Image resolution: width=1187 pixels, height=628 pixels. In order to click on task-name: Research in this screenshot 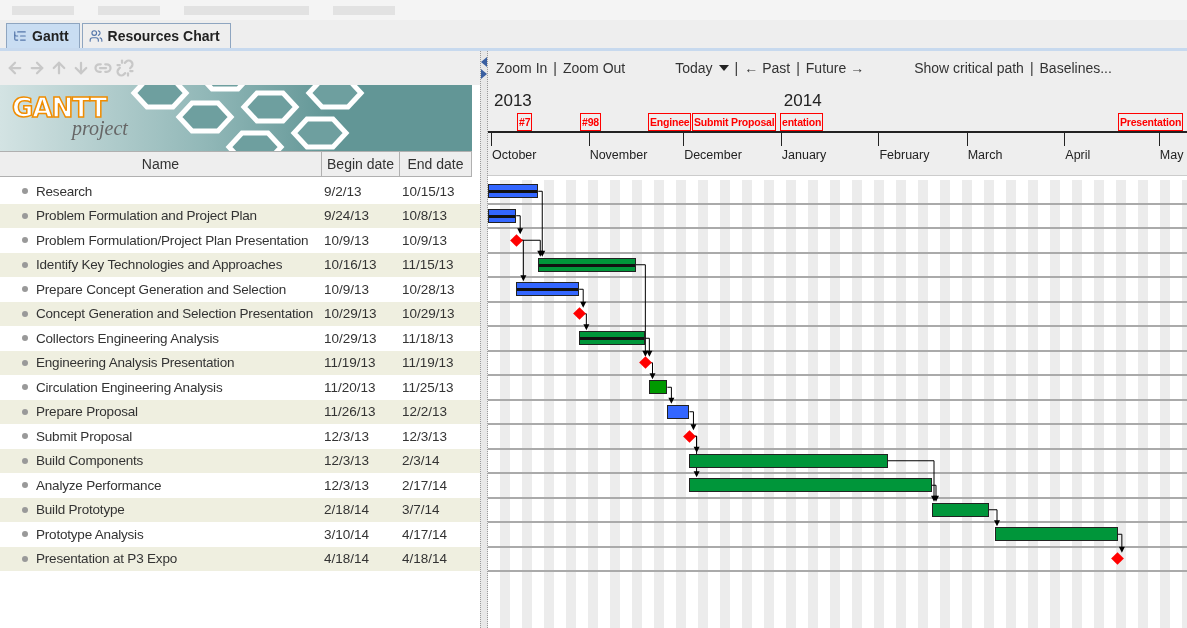, I will do `click(64, 191)`.